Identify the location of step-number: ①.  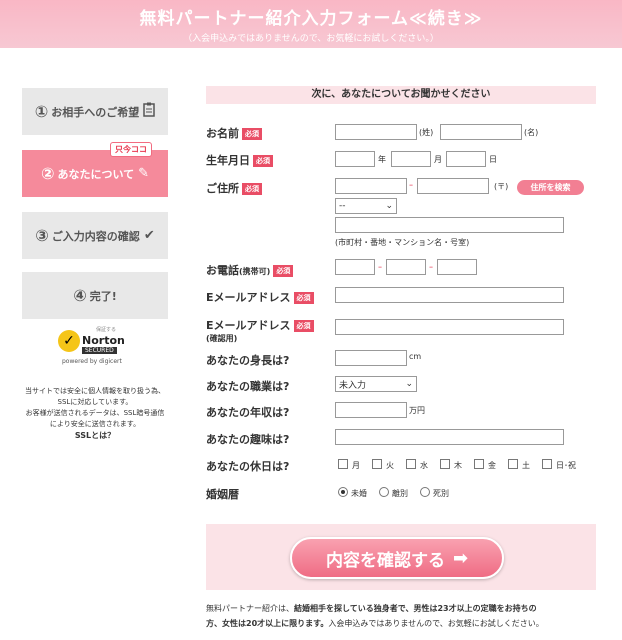
(41, 111).